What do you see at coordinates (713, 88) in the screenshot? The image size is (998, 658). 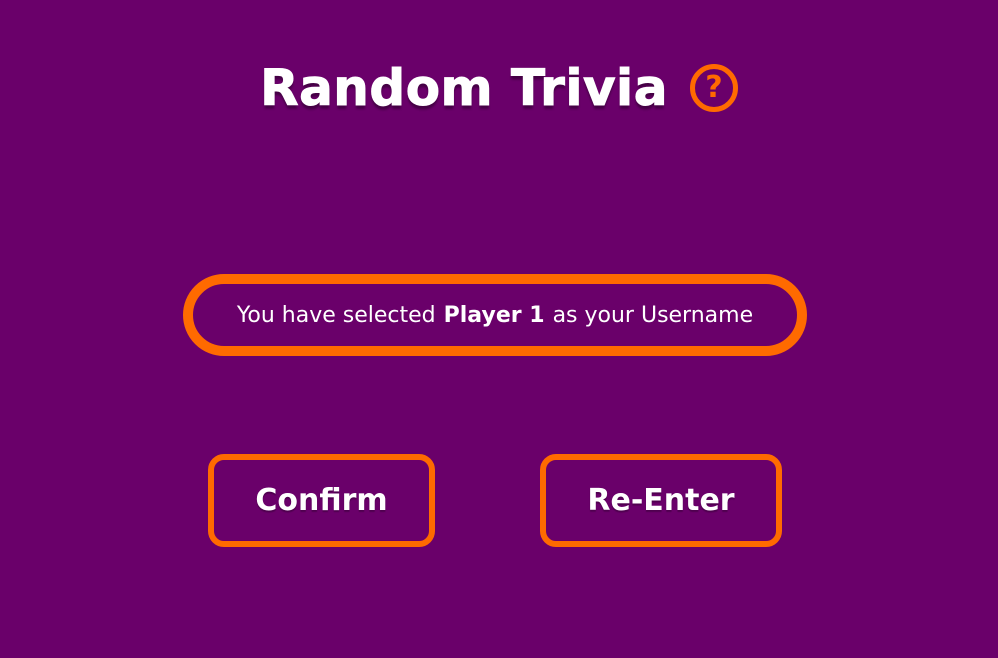 I see `question-mark-circle-icon: ?` at bounding box center [713, 88].